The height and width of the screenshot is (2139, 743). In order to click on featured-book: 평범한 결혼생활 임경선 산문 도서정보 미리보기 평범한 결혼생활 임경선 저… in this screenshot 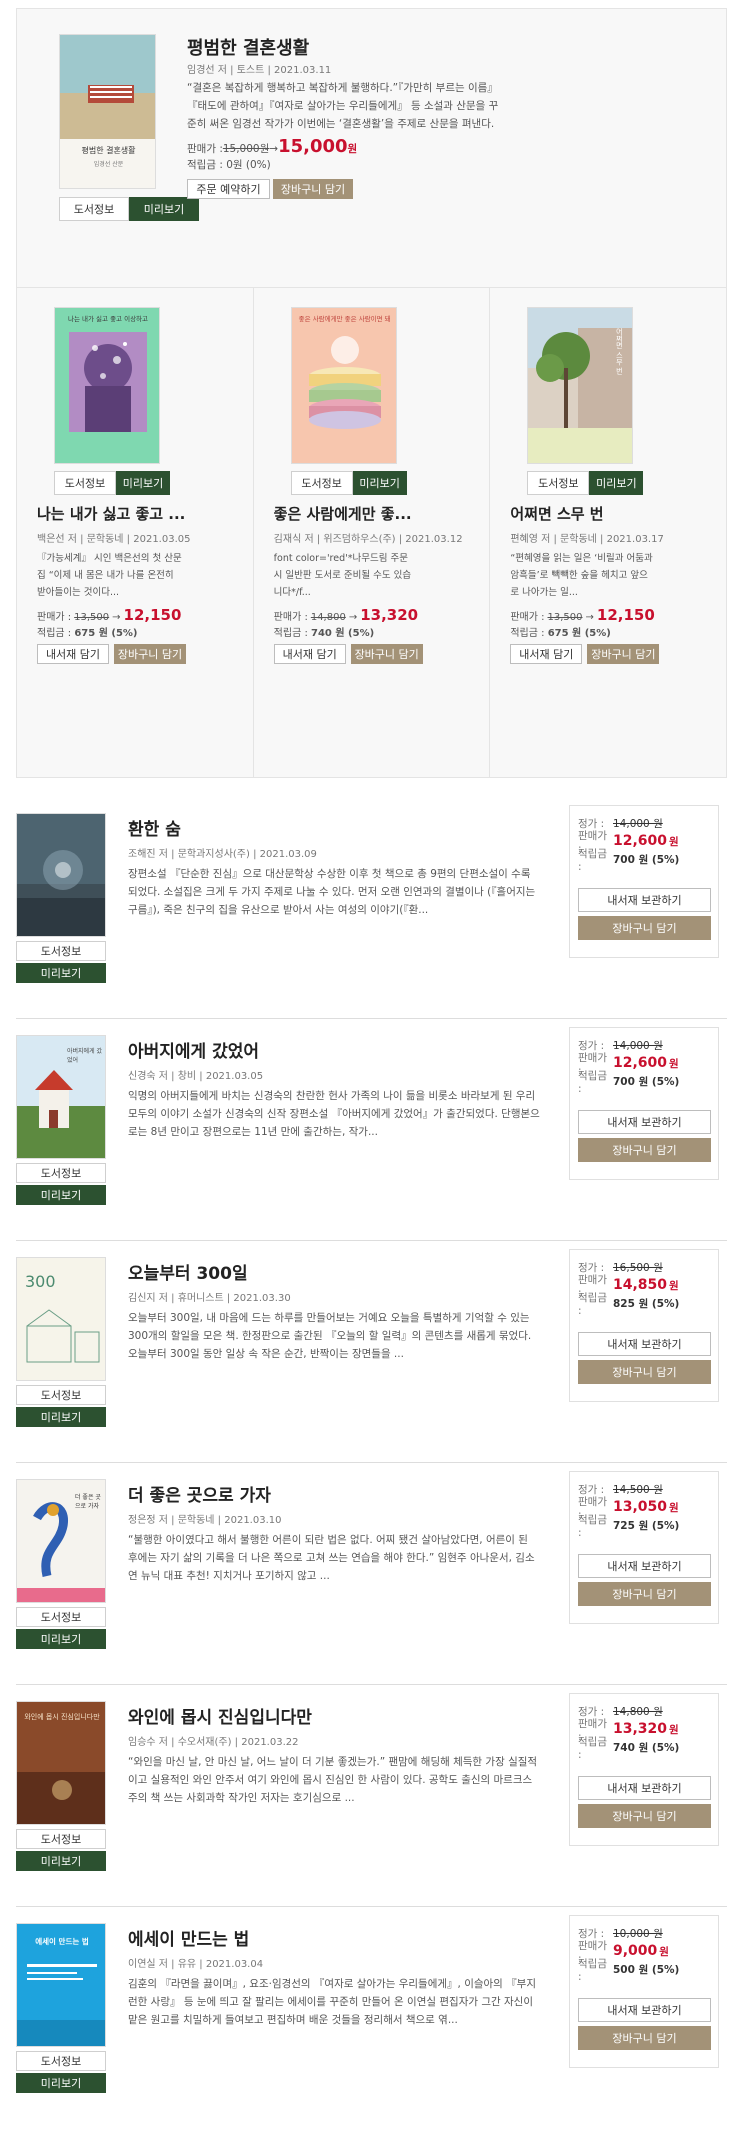, I will do `click(371, 148)`.